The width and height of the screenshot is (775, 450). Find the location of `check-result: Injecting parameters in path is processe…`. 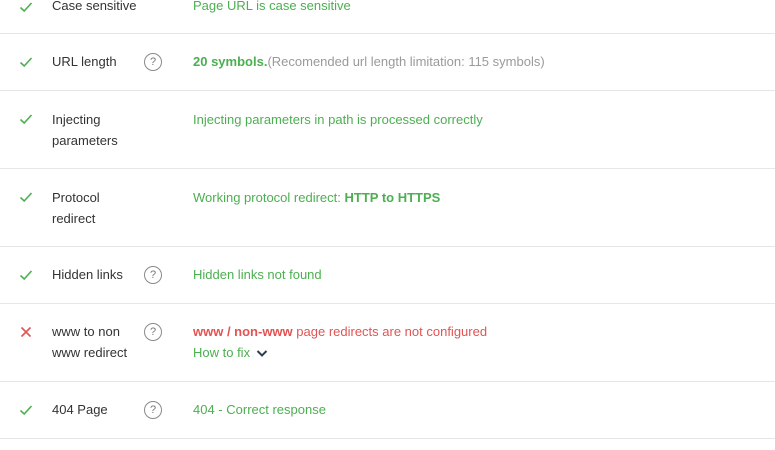

check-result: Injecting parameters in path is processe… is located at coordinates (338, 119).